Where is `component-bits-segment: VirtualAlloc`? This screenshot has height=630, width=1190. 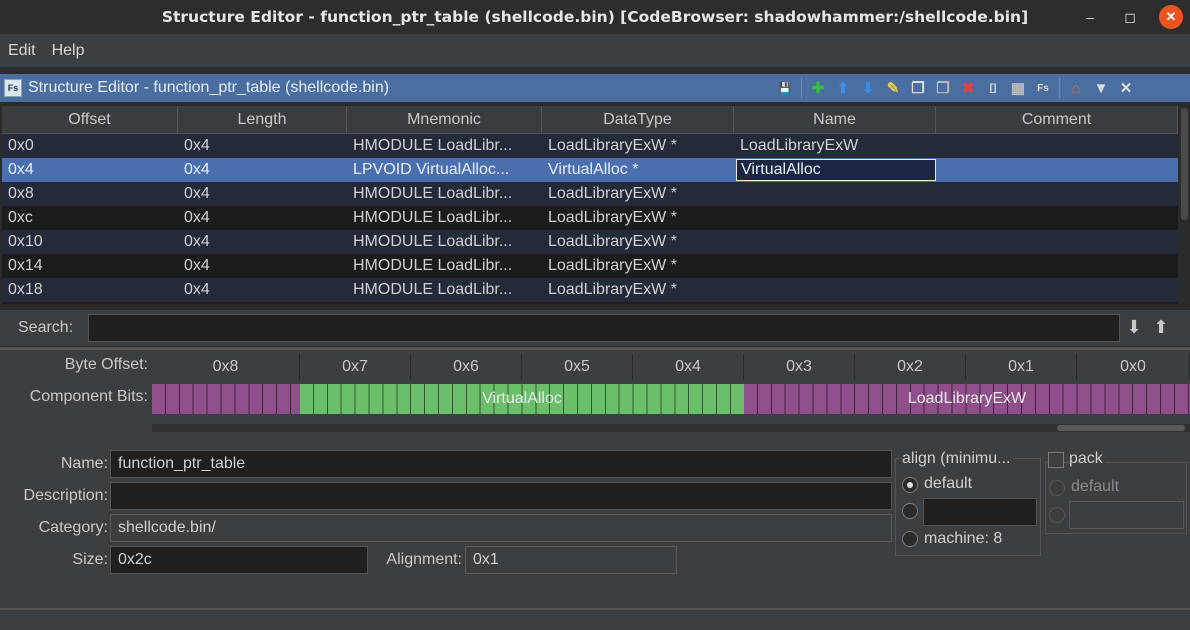
component-bits-segment: VirtualAlloc is located at coordinates (522, 399).